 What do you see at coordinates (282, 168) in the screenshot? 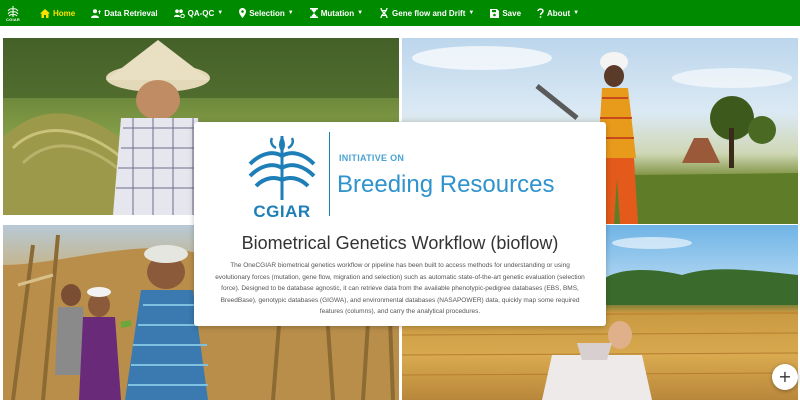
I see `cgiar-wheat-icon` at bounding box center [282, 168].